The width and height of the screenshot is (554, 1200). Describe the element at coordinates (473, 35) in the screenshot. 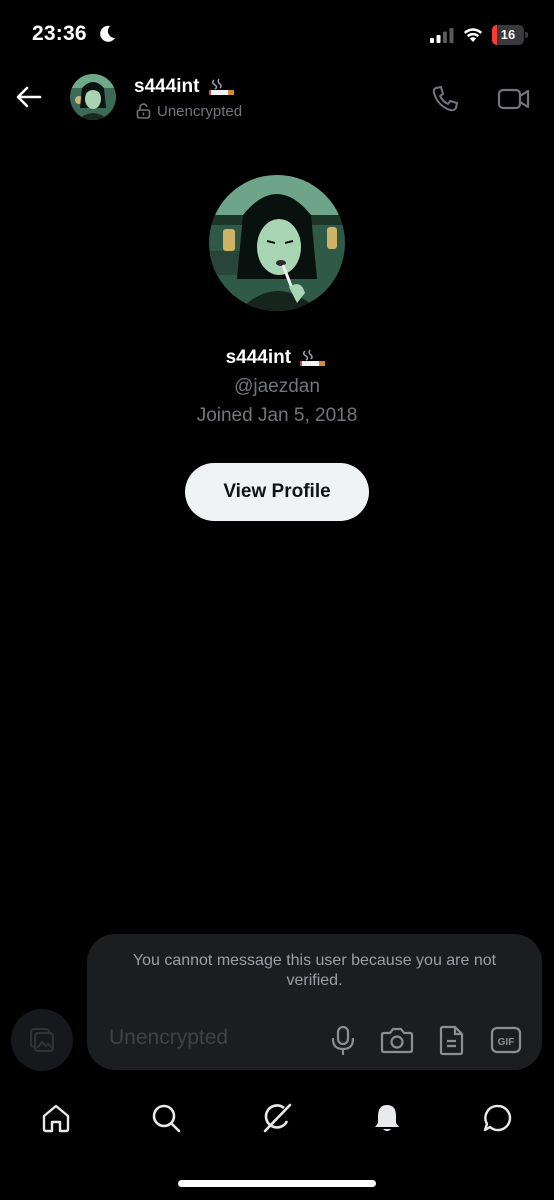

I see `wifi-icon` at that location.